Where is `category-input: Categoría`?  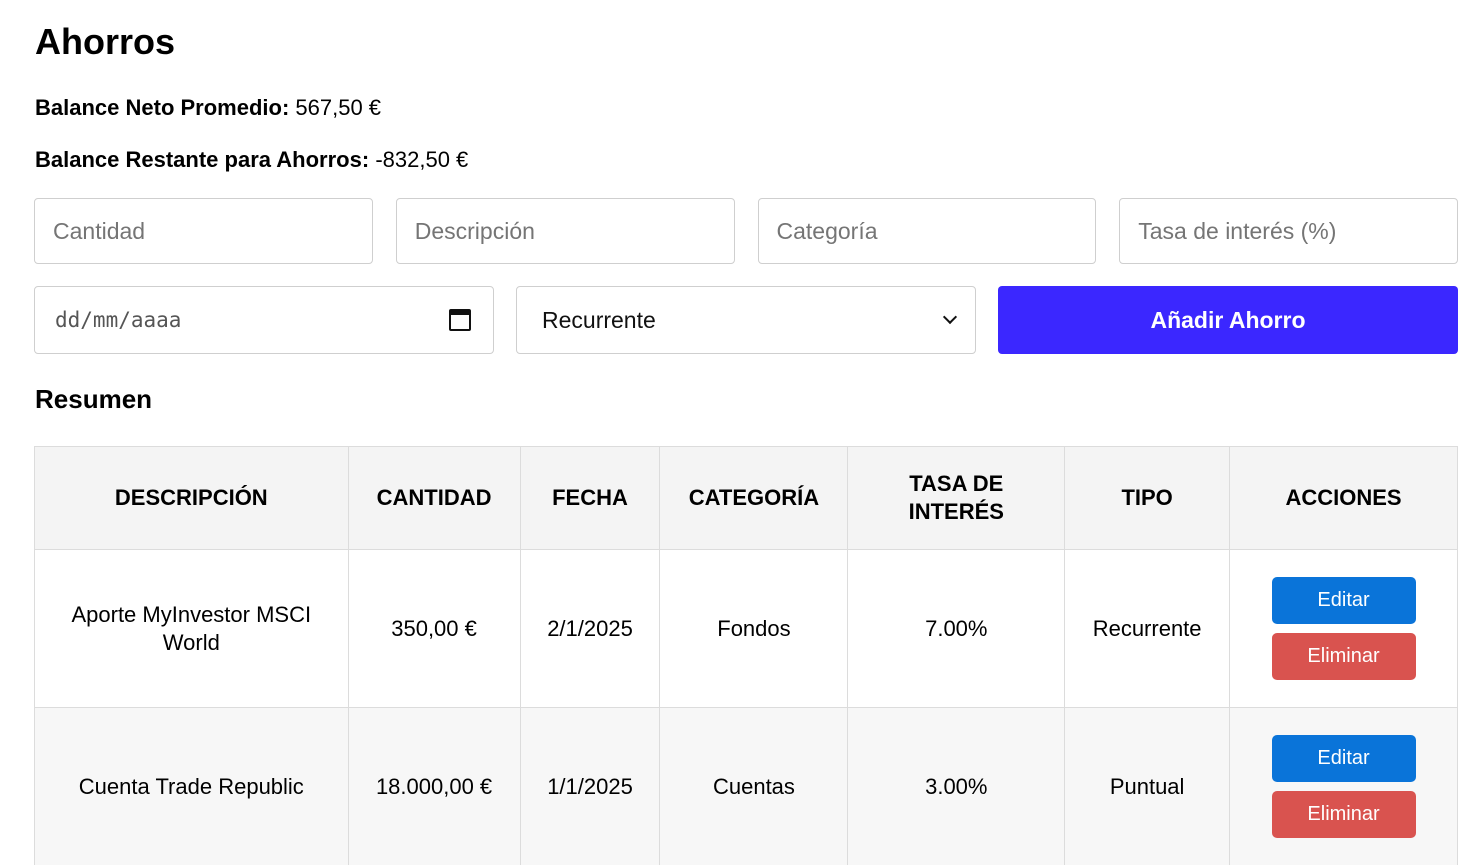 category-input: Categoría is located at coordinates (927, 231).